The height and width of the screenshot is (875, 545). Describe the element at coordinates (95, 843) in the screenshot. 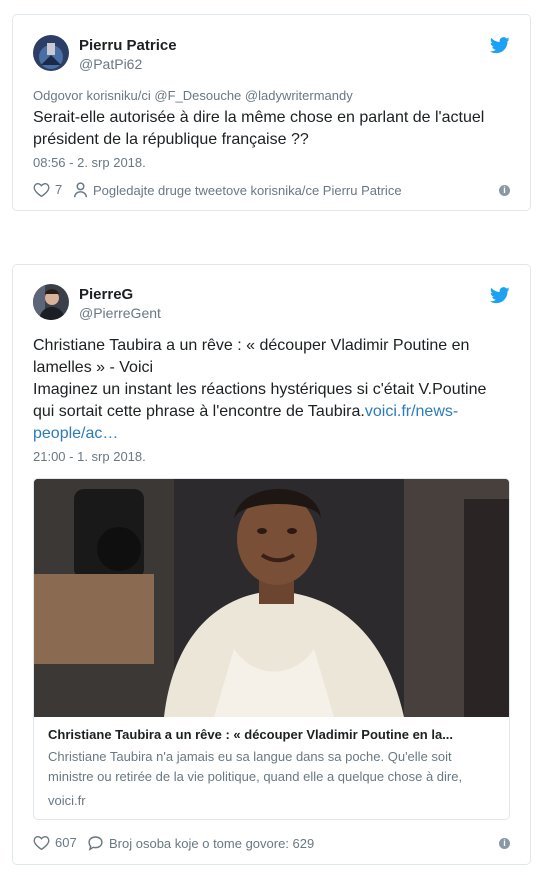

I see `comment-icon` at that location.